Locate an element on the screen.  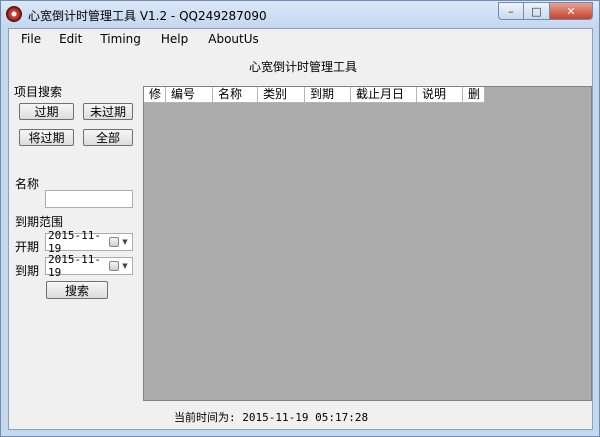
column-header-due: 到期 is located at coordinates (328, 95).